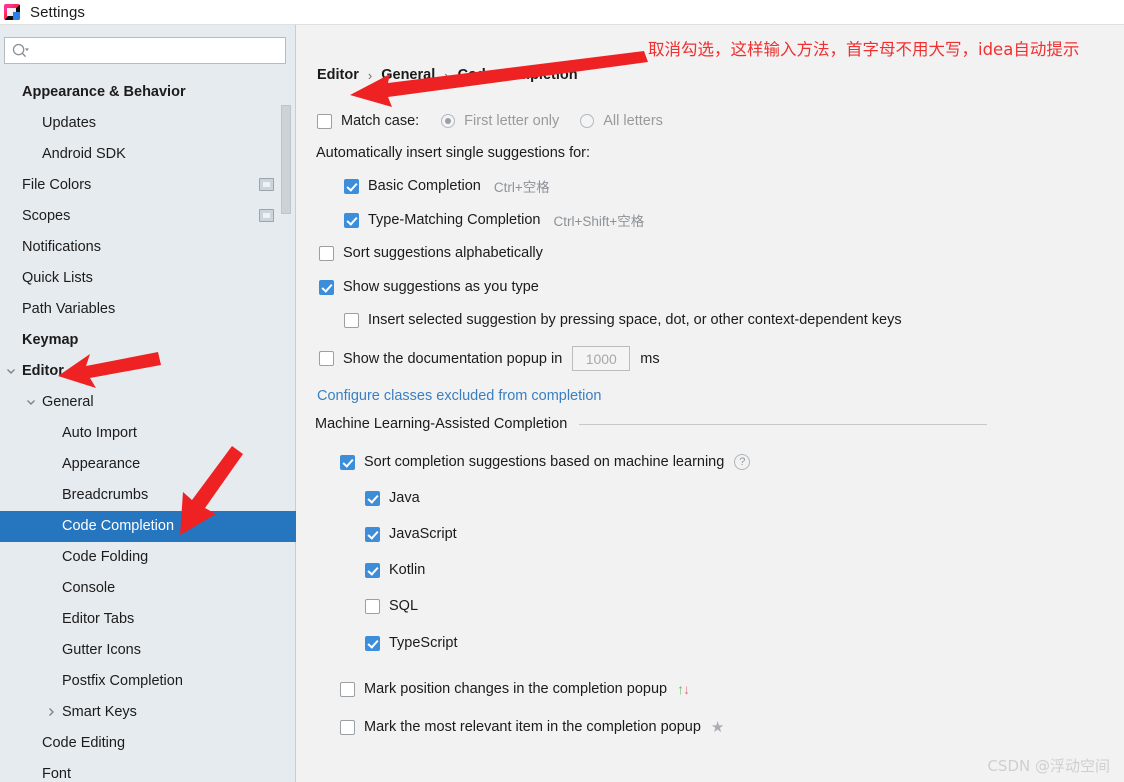  Describe the element at coordinates (98, 619) in the screenshot. I see `sidebar-item-label: Editor Tabs` at that location.